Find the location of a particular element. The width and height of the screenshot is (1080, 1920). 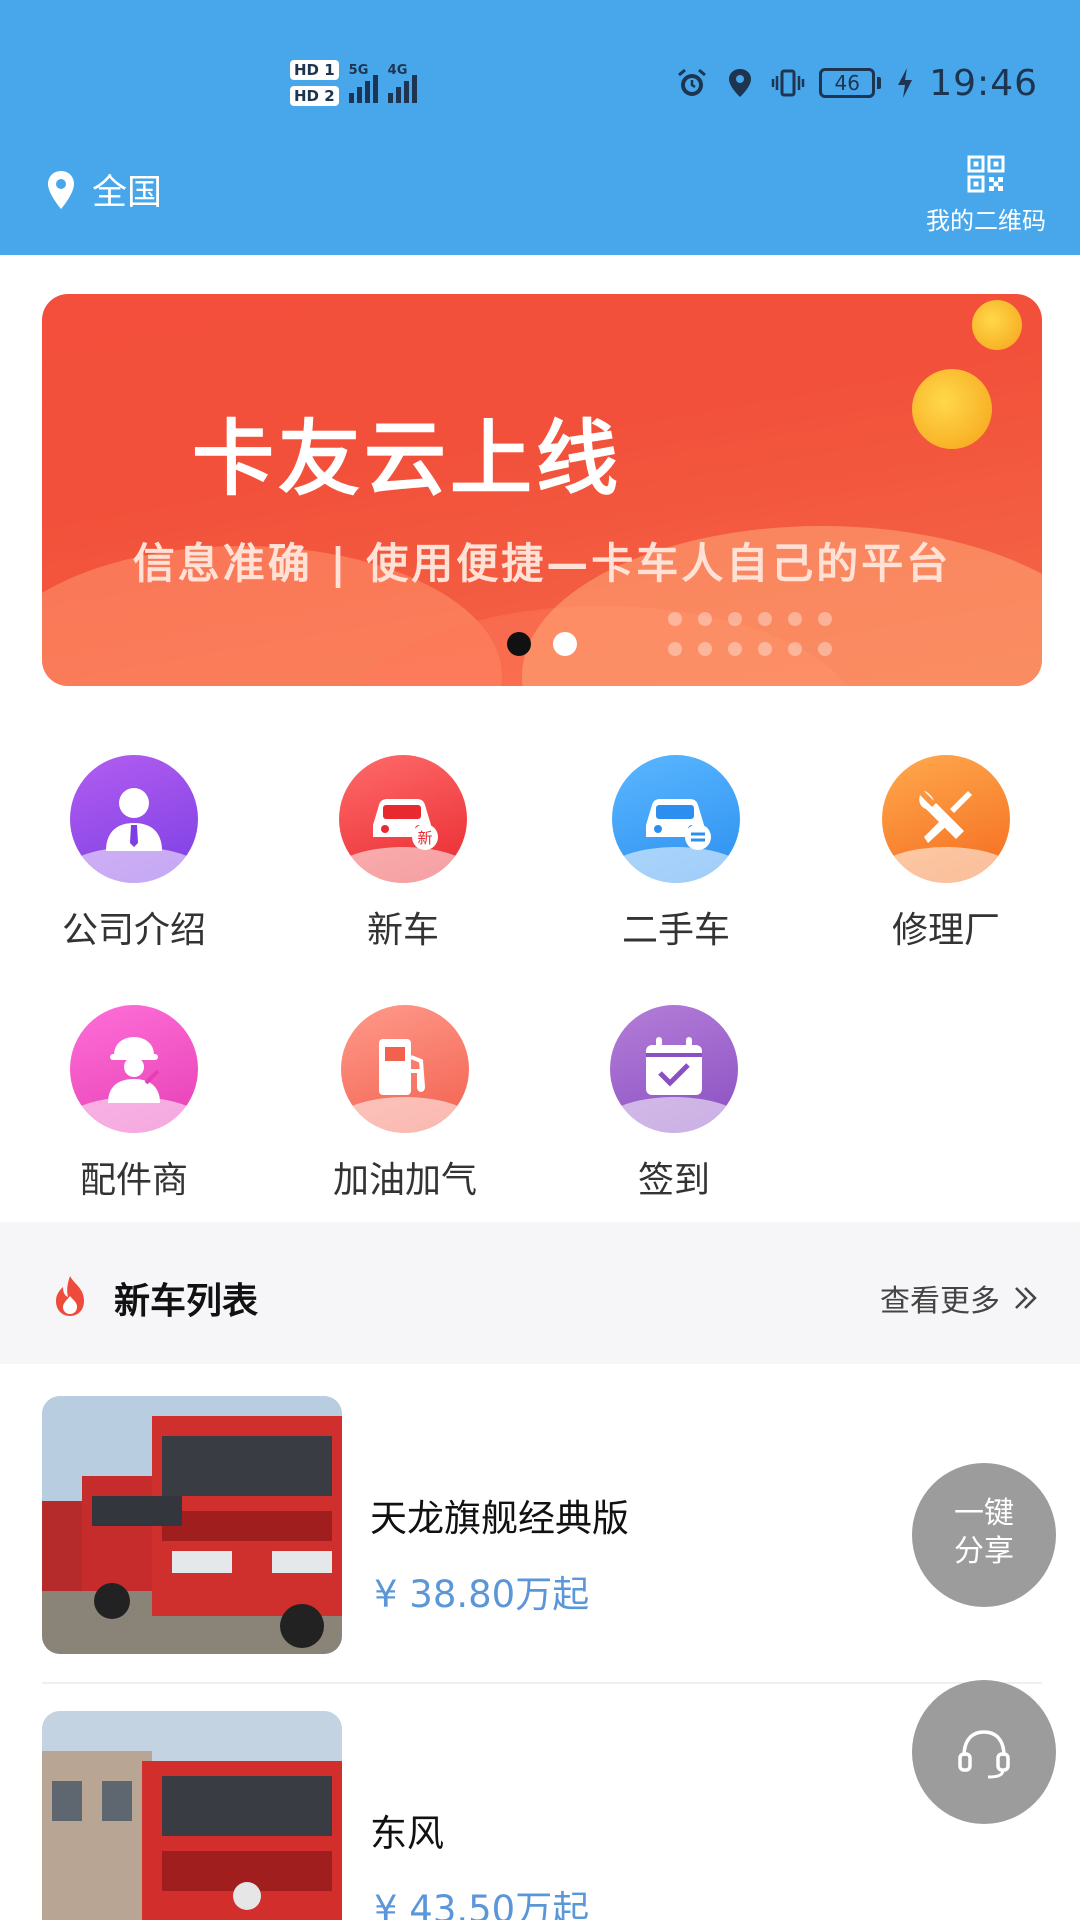

sim1-badge: HD 1 is located at coordinates (314, 70).